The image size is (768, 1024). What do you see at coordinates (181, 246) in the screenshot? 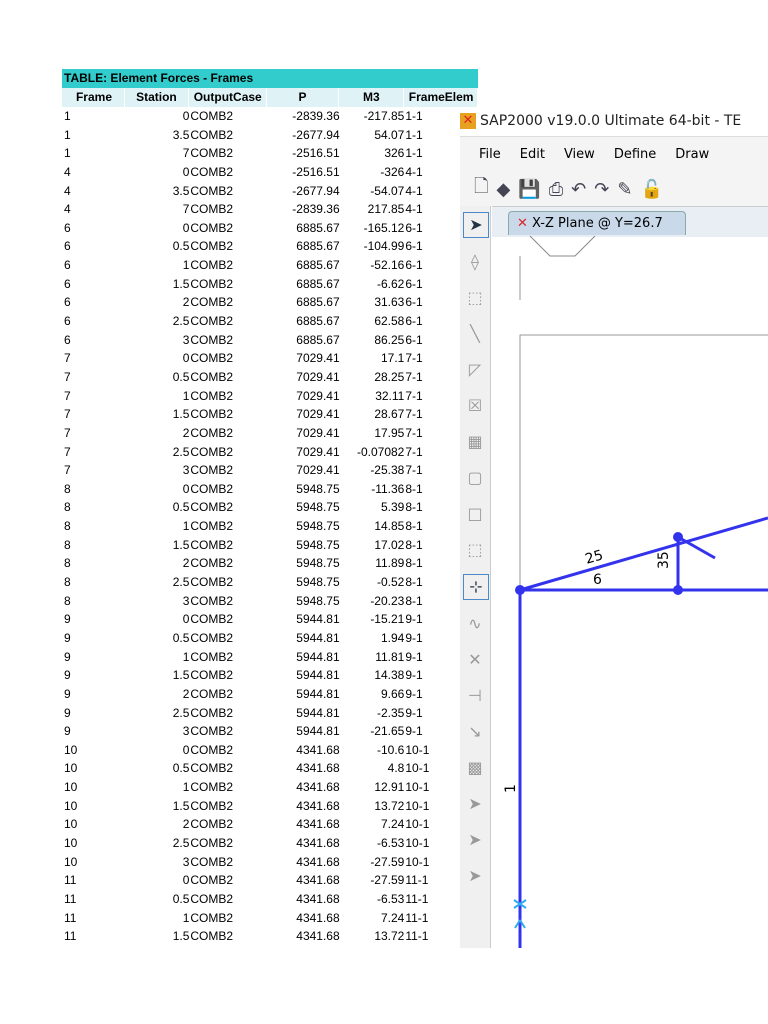
I see `cell-station: 0.5` at bounding box center [181, 246].